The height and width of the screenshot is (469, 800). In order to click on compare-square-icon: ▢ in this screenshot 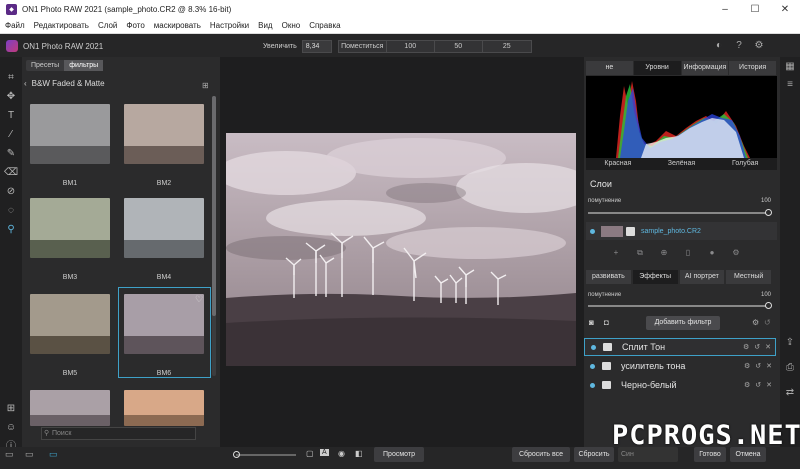, I will do `click(310, 453)`.